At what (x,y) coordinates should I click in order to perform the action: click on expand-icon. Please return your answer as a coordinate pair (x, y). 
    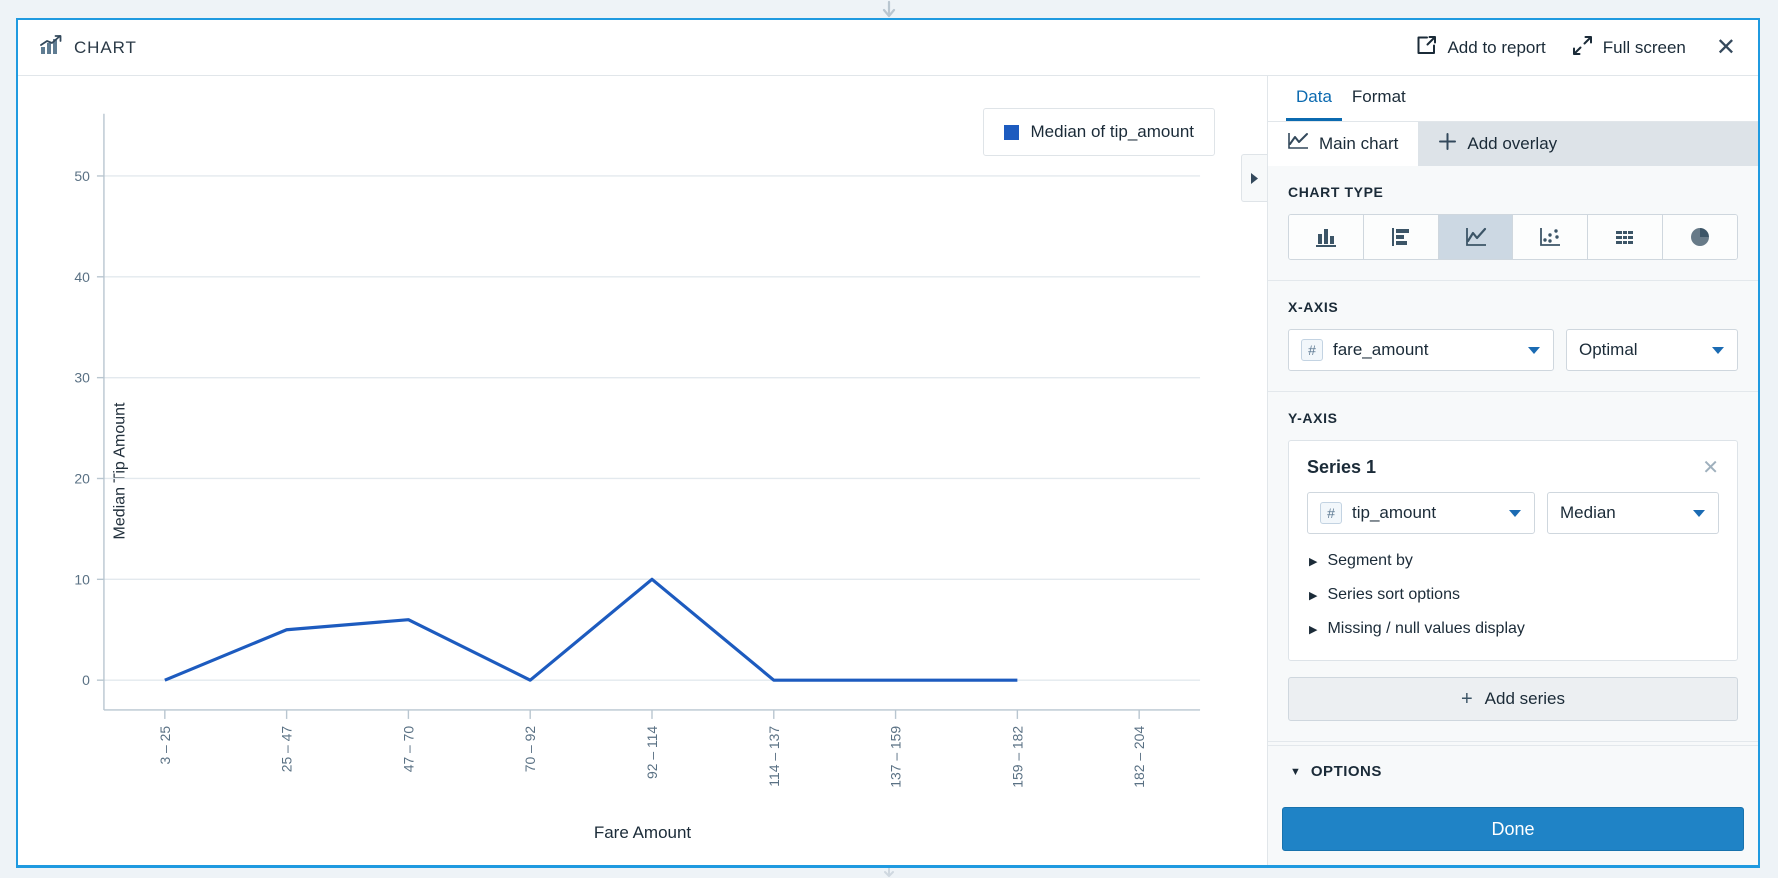
    Looking at the image, I should click on (1582, 48).